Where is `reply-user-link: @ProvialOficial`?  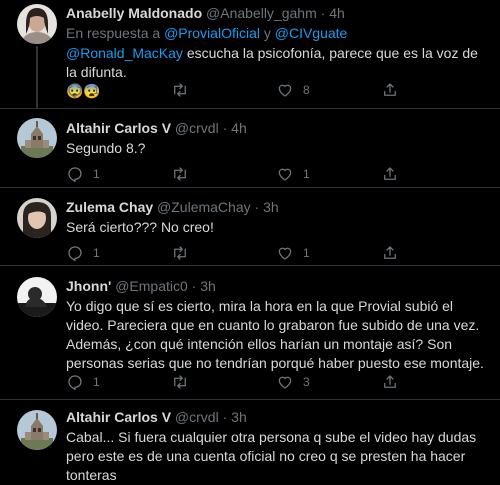 reply-user-link: @ProvialOficial is located at coordinates (212, 33).